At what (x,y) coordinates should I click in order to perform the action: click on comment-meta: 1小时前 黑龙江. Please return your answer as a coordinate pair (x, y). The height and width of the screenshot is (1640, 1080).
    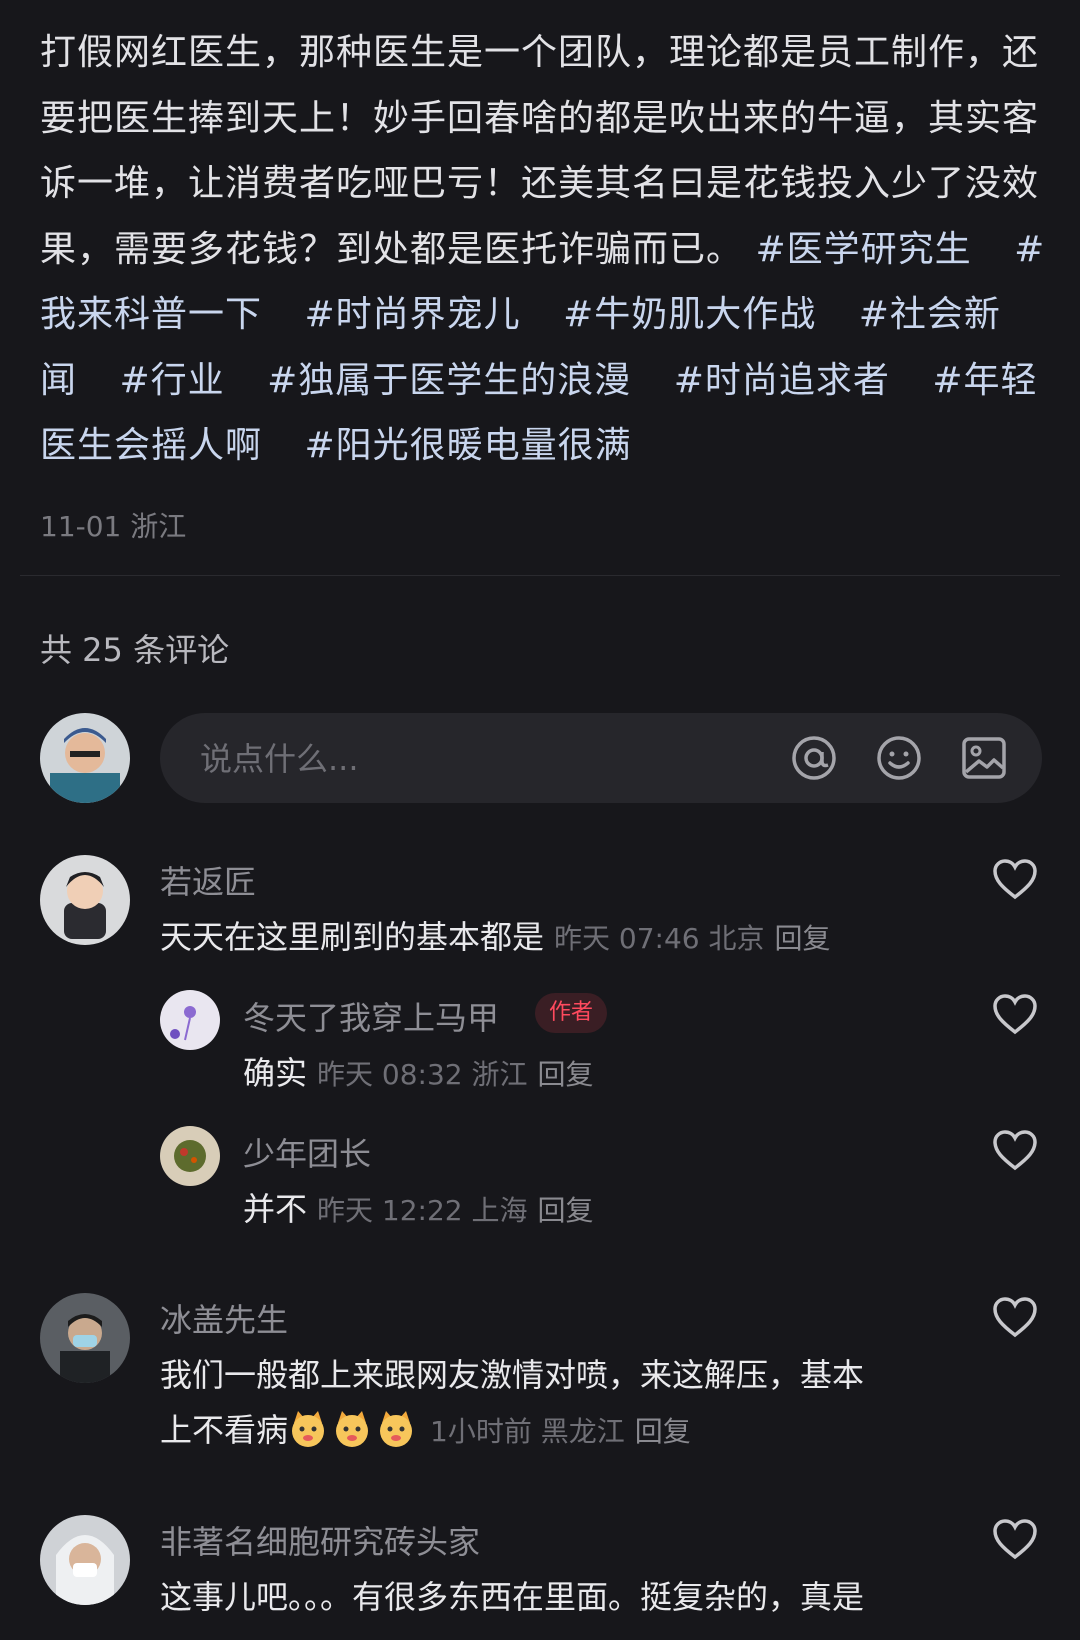
    Looking at the image, I should click on (527, 1431).